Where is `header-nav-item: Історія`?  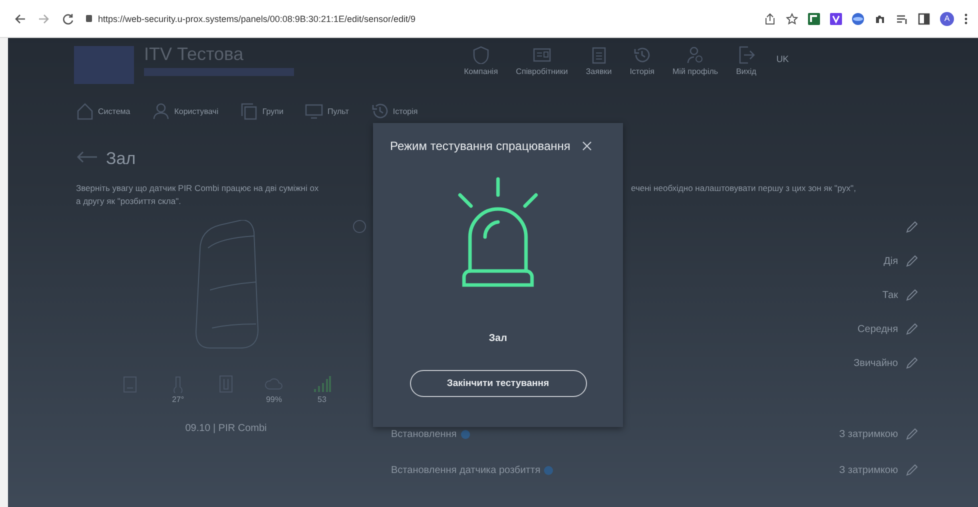 header-nav-item: Історія is located at coordinates (642, 61).